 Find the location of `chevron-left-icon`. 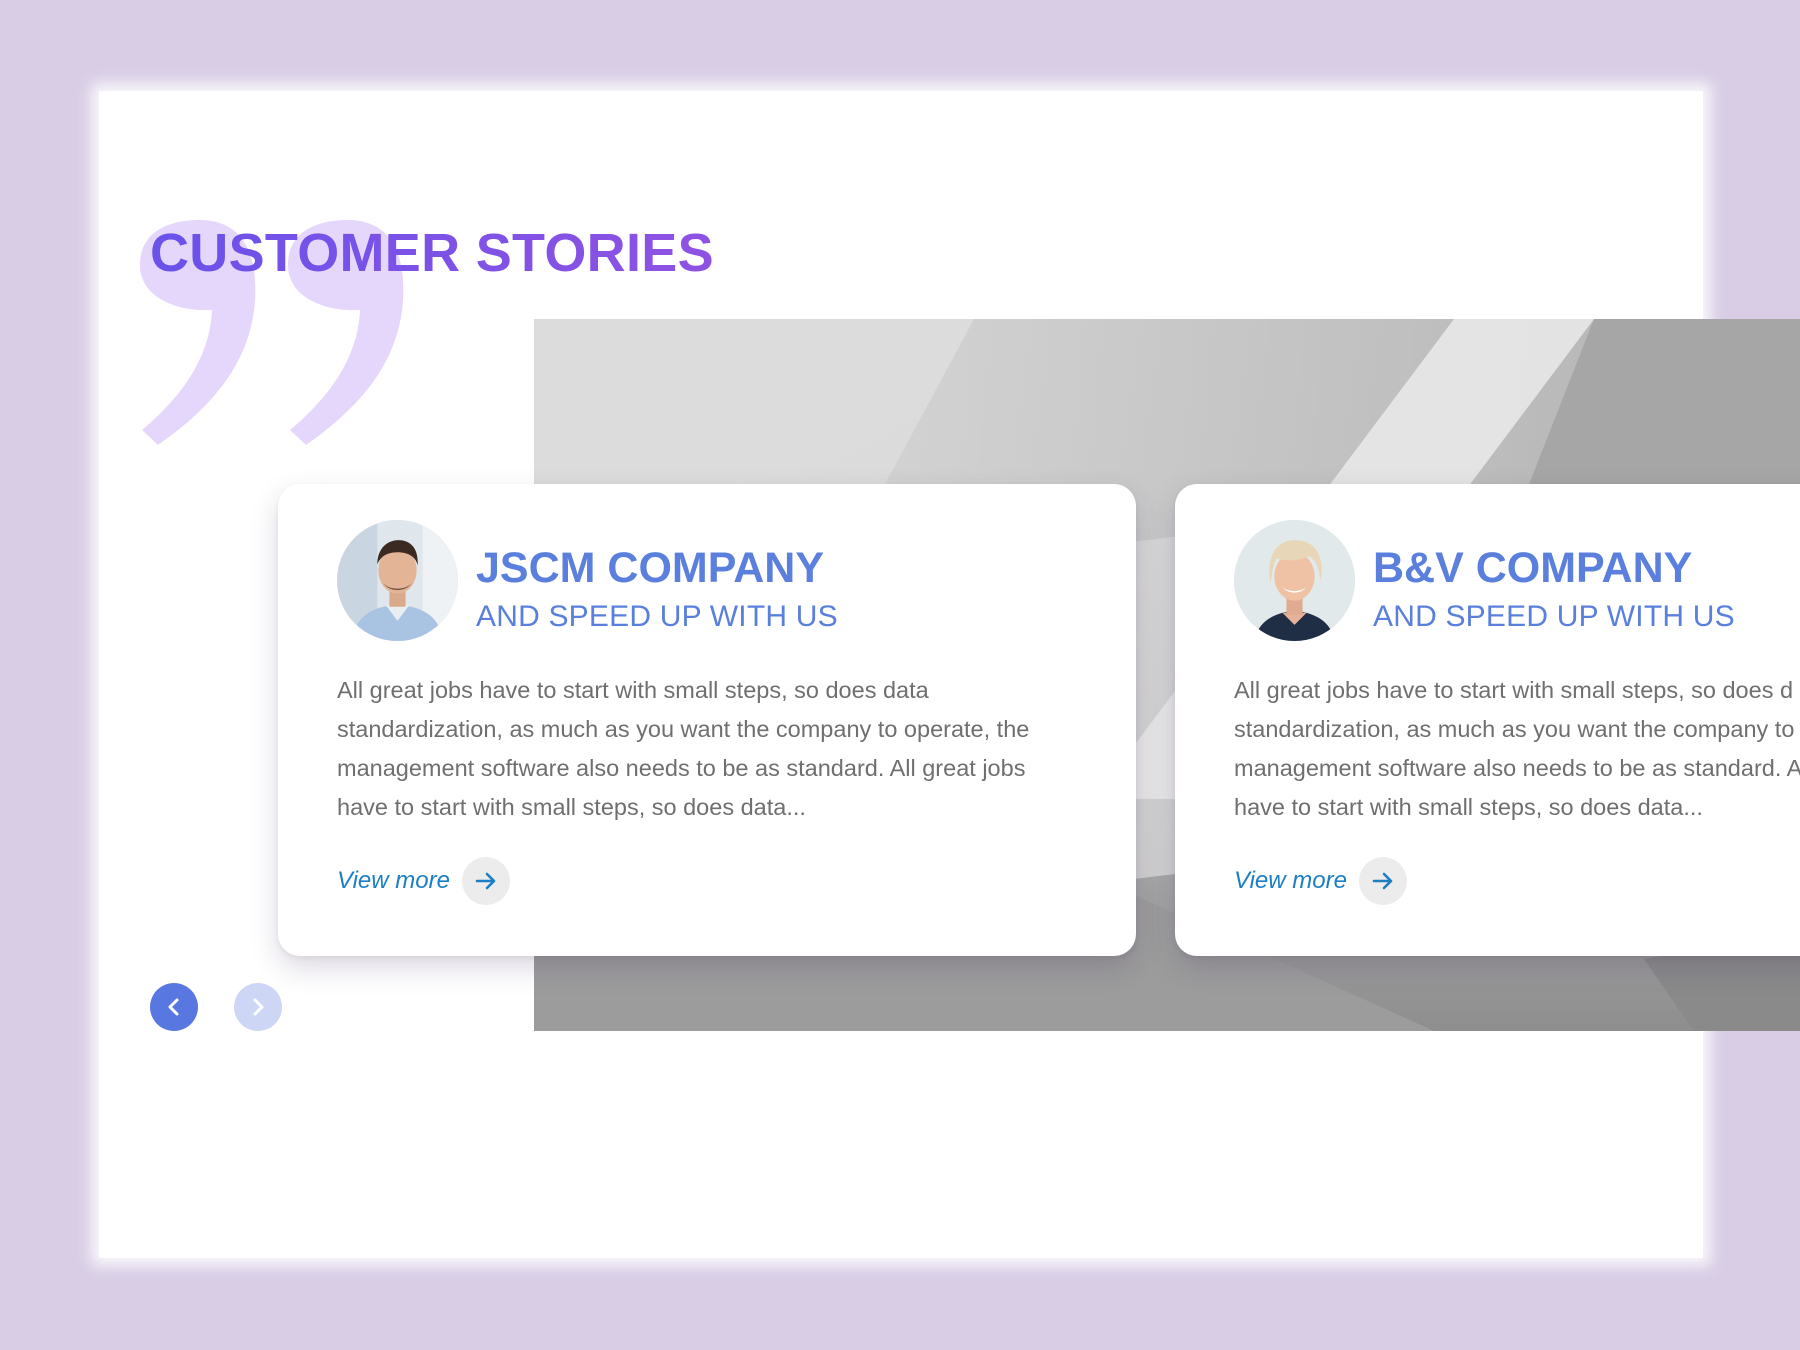

chevron-left-icon is located at coordinates (173, 1007).